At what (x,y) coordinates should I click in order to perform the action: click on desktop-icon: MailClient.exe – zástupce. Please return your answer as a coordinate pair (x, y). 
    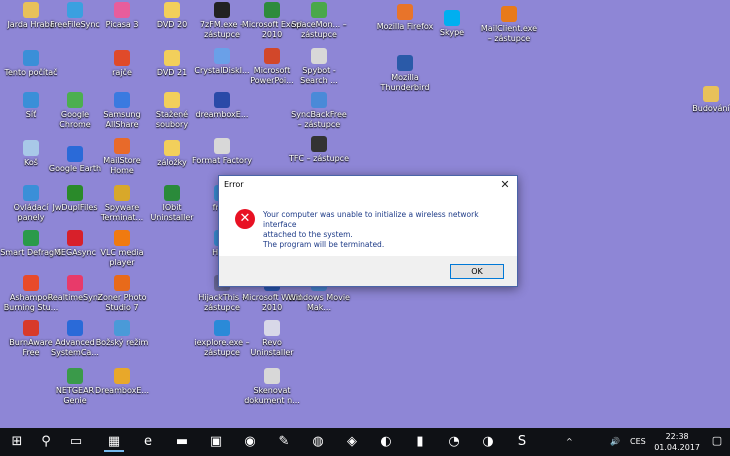
    Looking at the image, I should click on (509, 25).